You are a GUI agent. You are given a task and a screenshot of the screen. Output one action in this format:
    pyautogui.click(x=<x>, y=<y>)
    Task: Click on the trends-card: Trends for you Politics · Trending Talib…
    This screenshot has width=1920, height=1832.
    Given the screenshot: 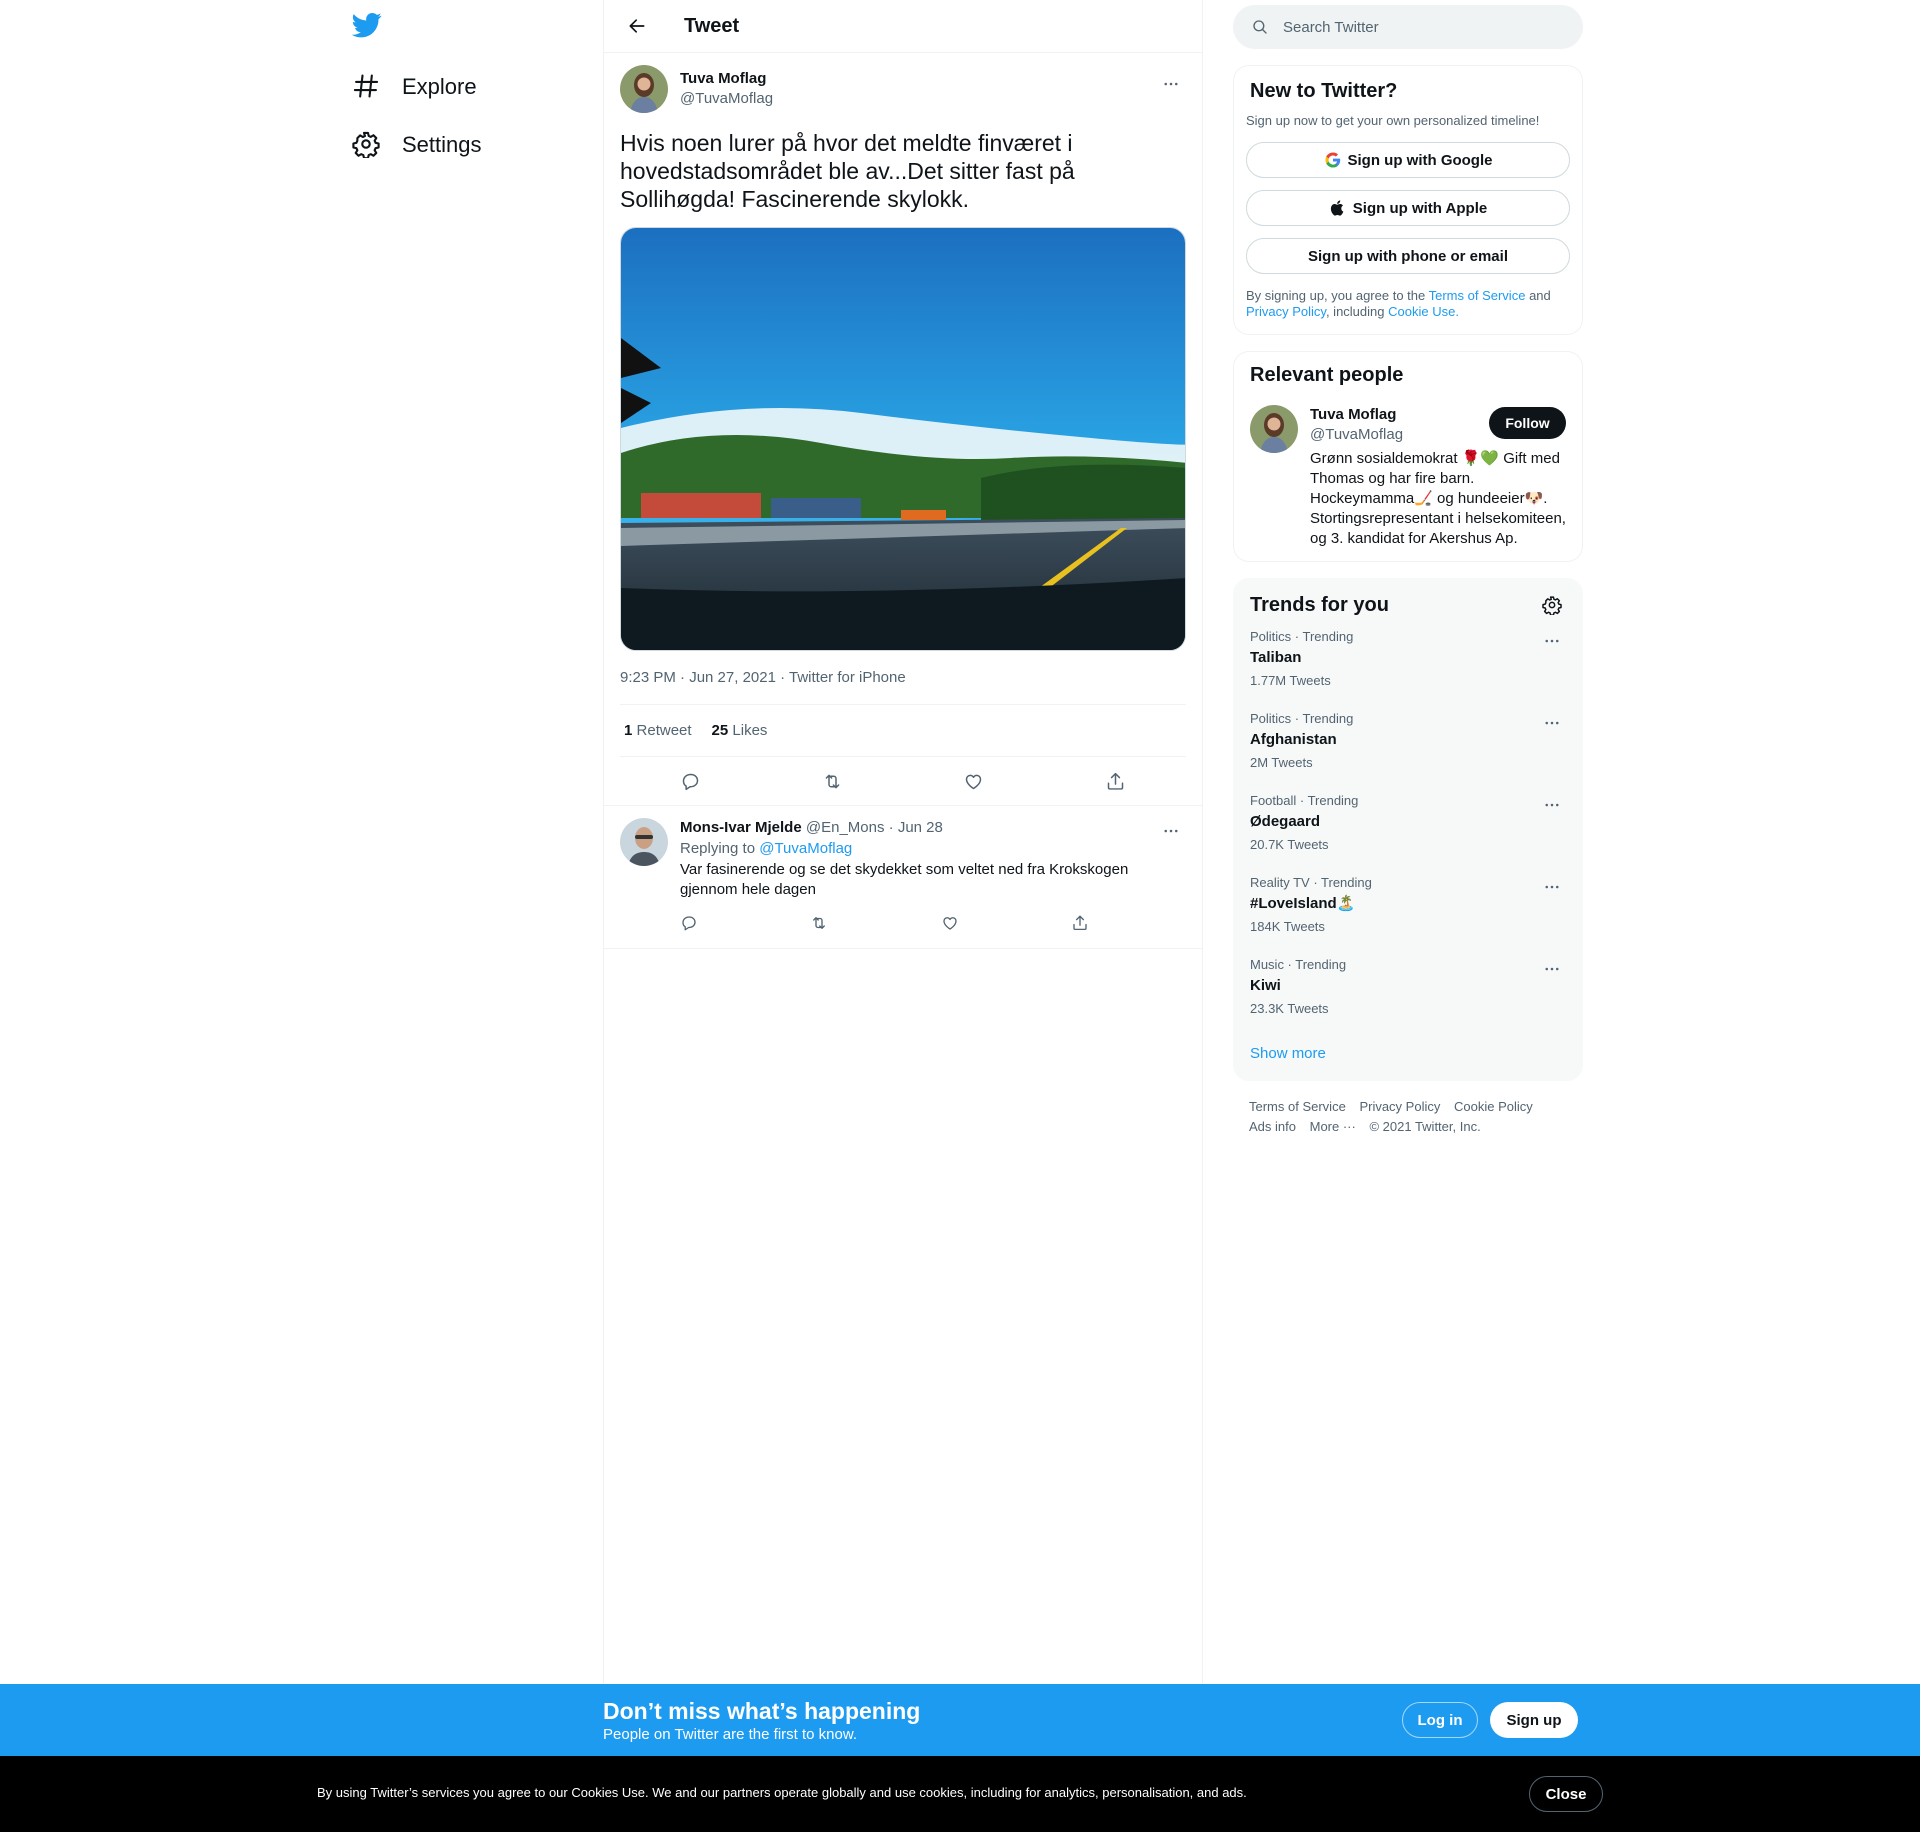 What is the action you would take?
    pyautogui.click(x=1408, y=829)
    